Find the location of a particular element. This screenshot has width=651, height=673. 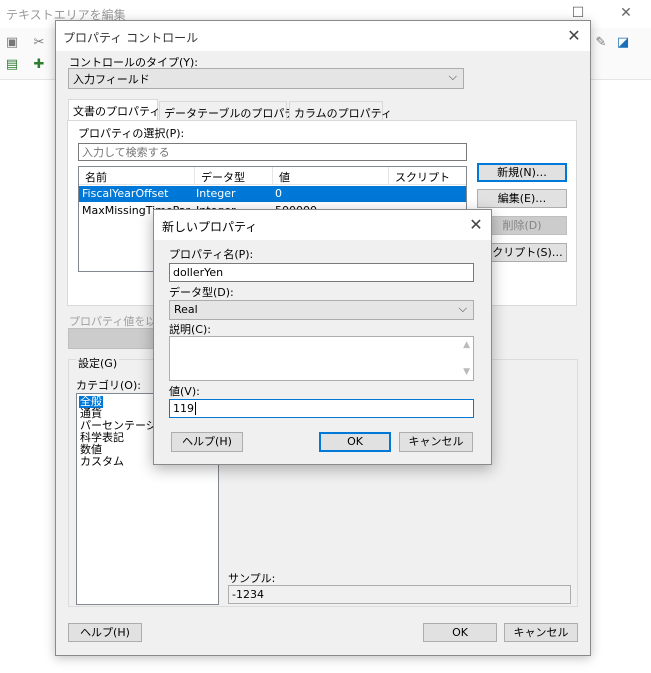

value-input: 119 is located at coordinates (321, 408).